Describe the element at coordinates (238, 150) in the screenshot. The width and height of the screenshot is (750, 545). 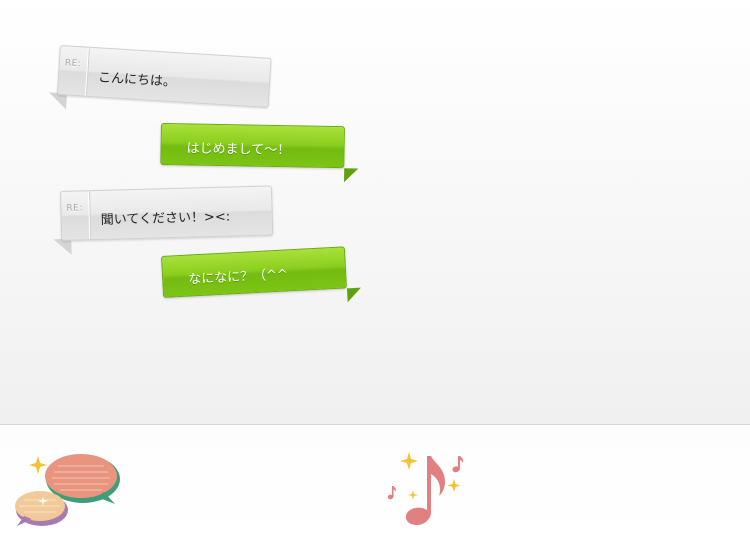
I see `message-text: はじめまして～！` at that location.